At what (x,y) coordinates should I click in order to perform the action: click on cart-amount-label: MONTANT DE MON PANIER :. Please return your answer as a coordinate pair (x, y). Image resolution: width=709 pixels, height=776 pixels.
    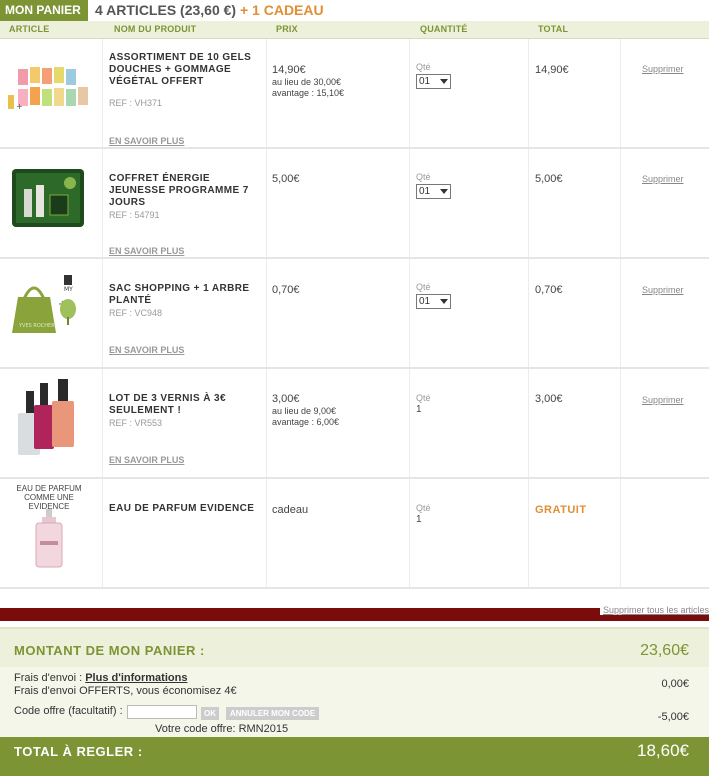
    Looking at the image, I should click on (109, 650).